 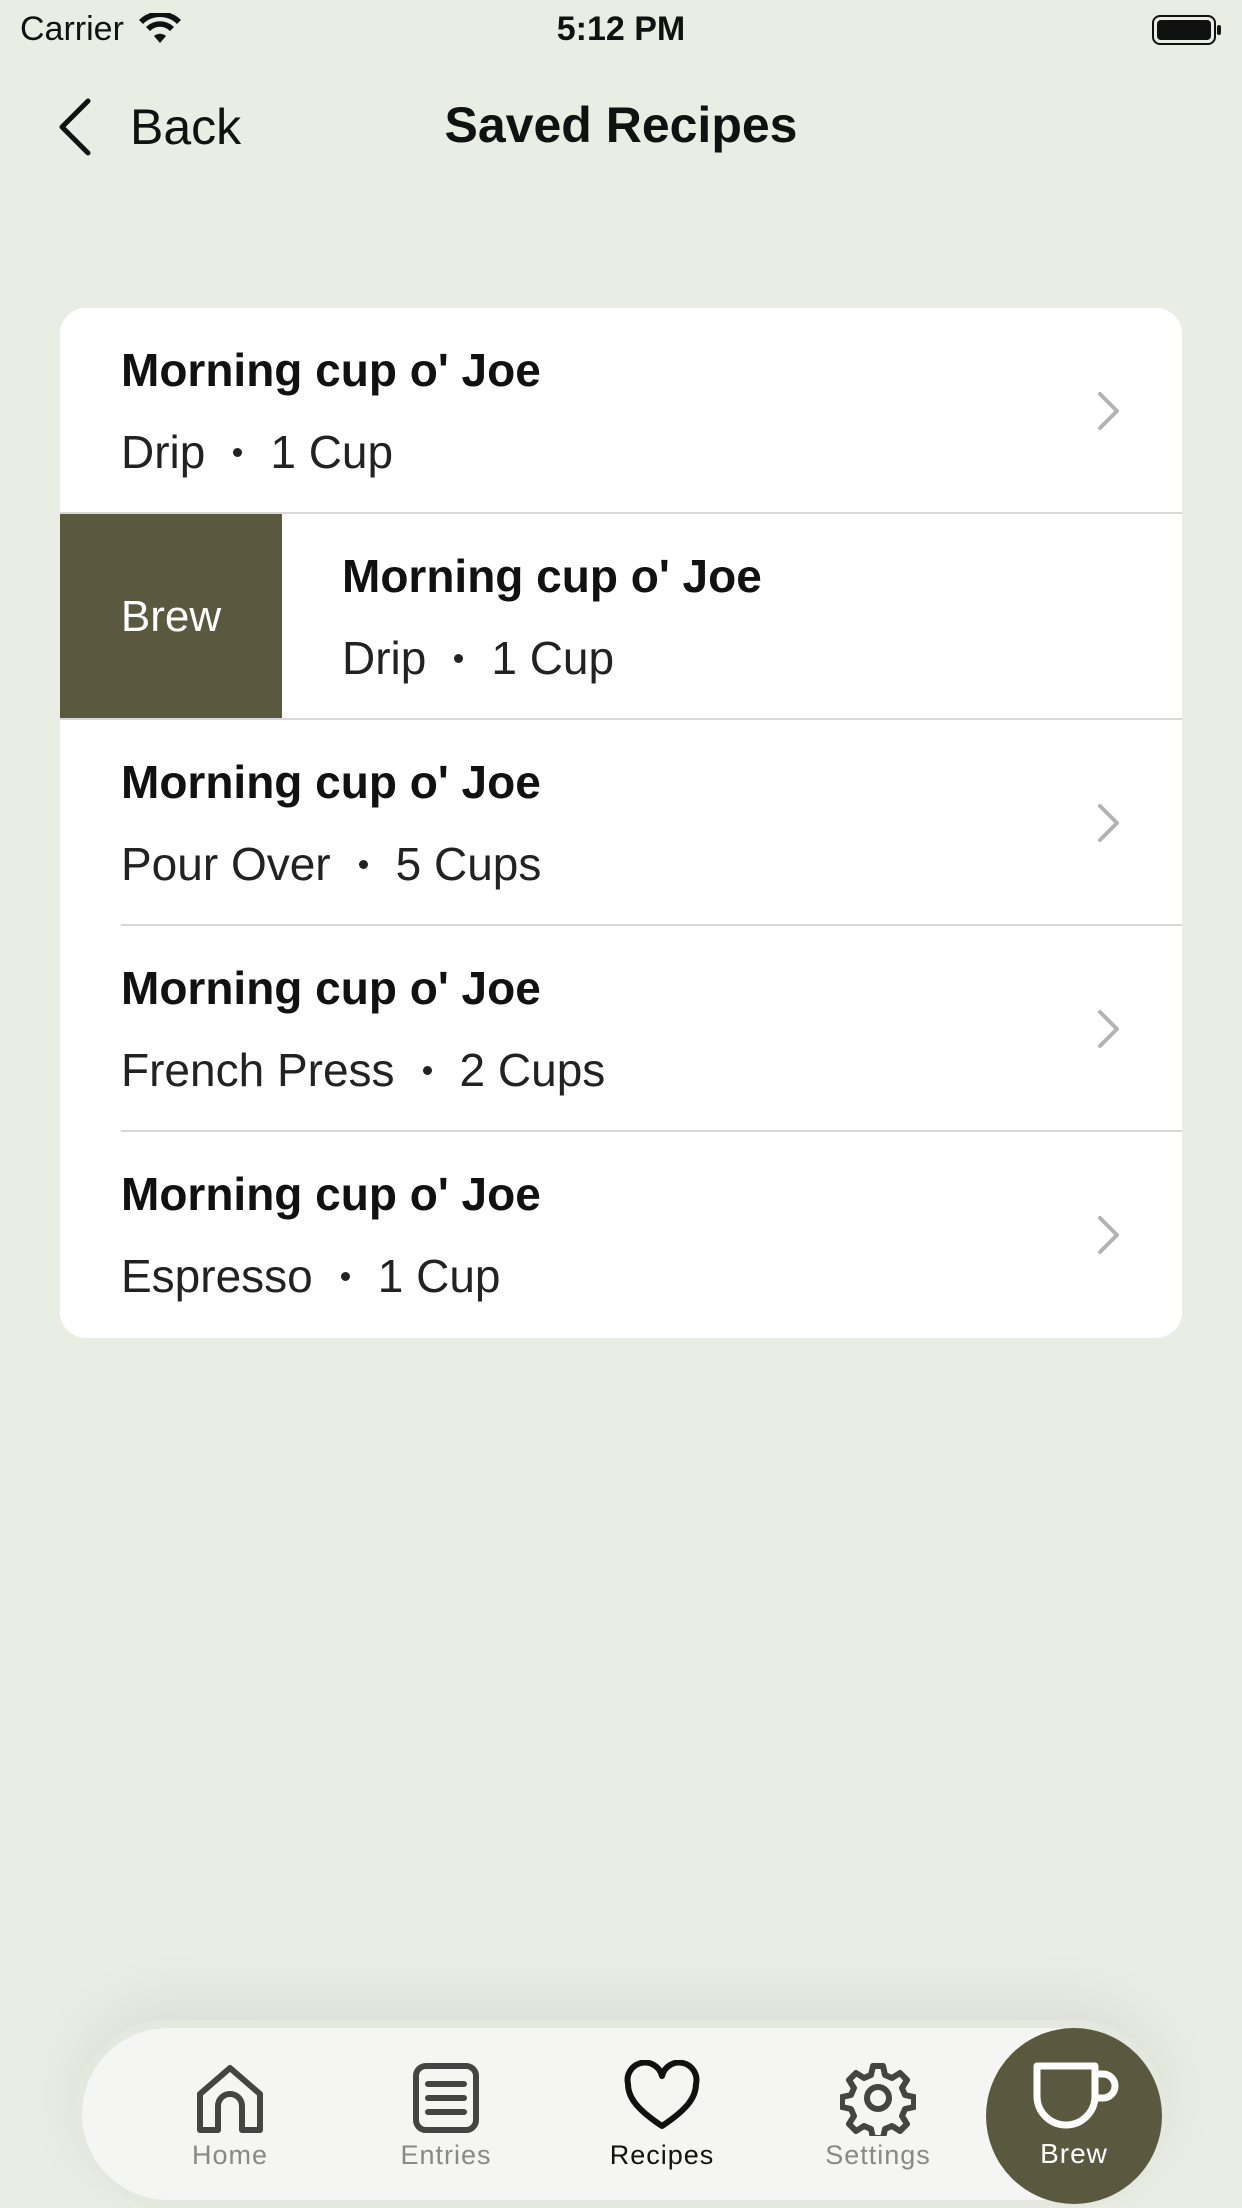 What do you see at coordinates (878, 2155) in the screenshot?
I see `tab-settings-label: Settings` at bounding box center [878, 2155].